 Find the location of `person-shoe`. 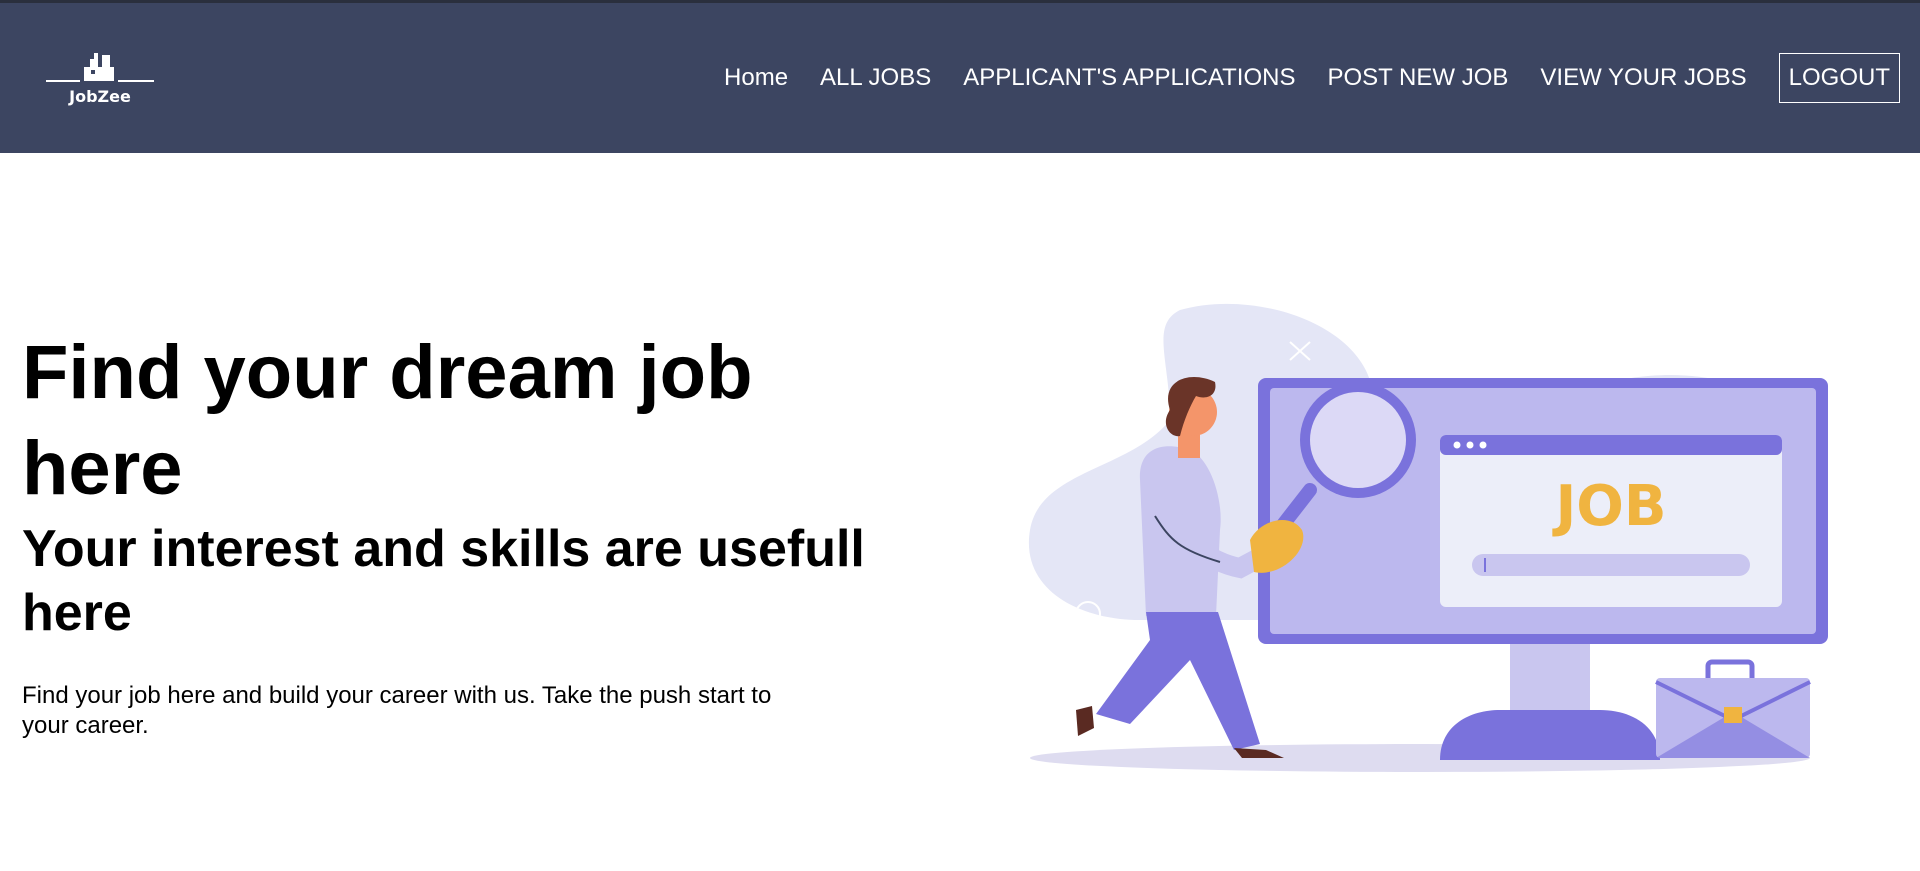

person-shoe is located at coordinates (1085, 721).